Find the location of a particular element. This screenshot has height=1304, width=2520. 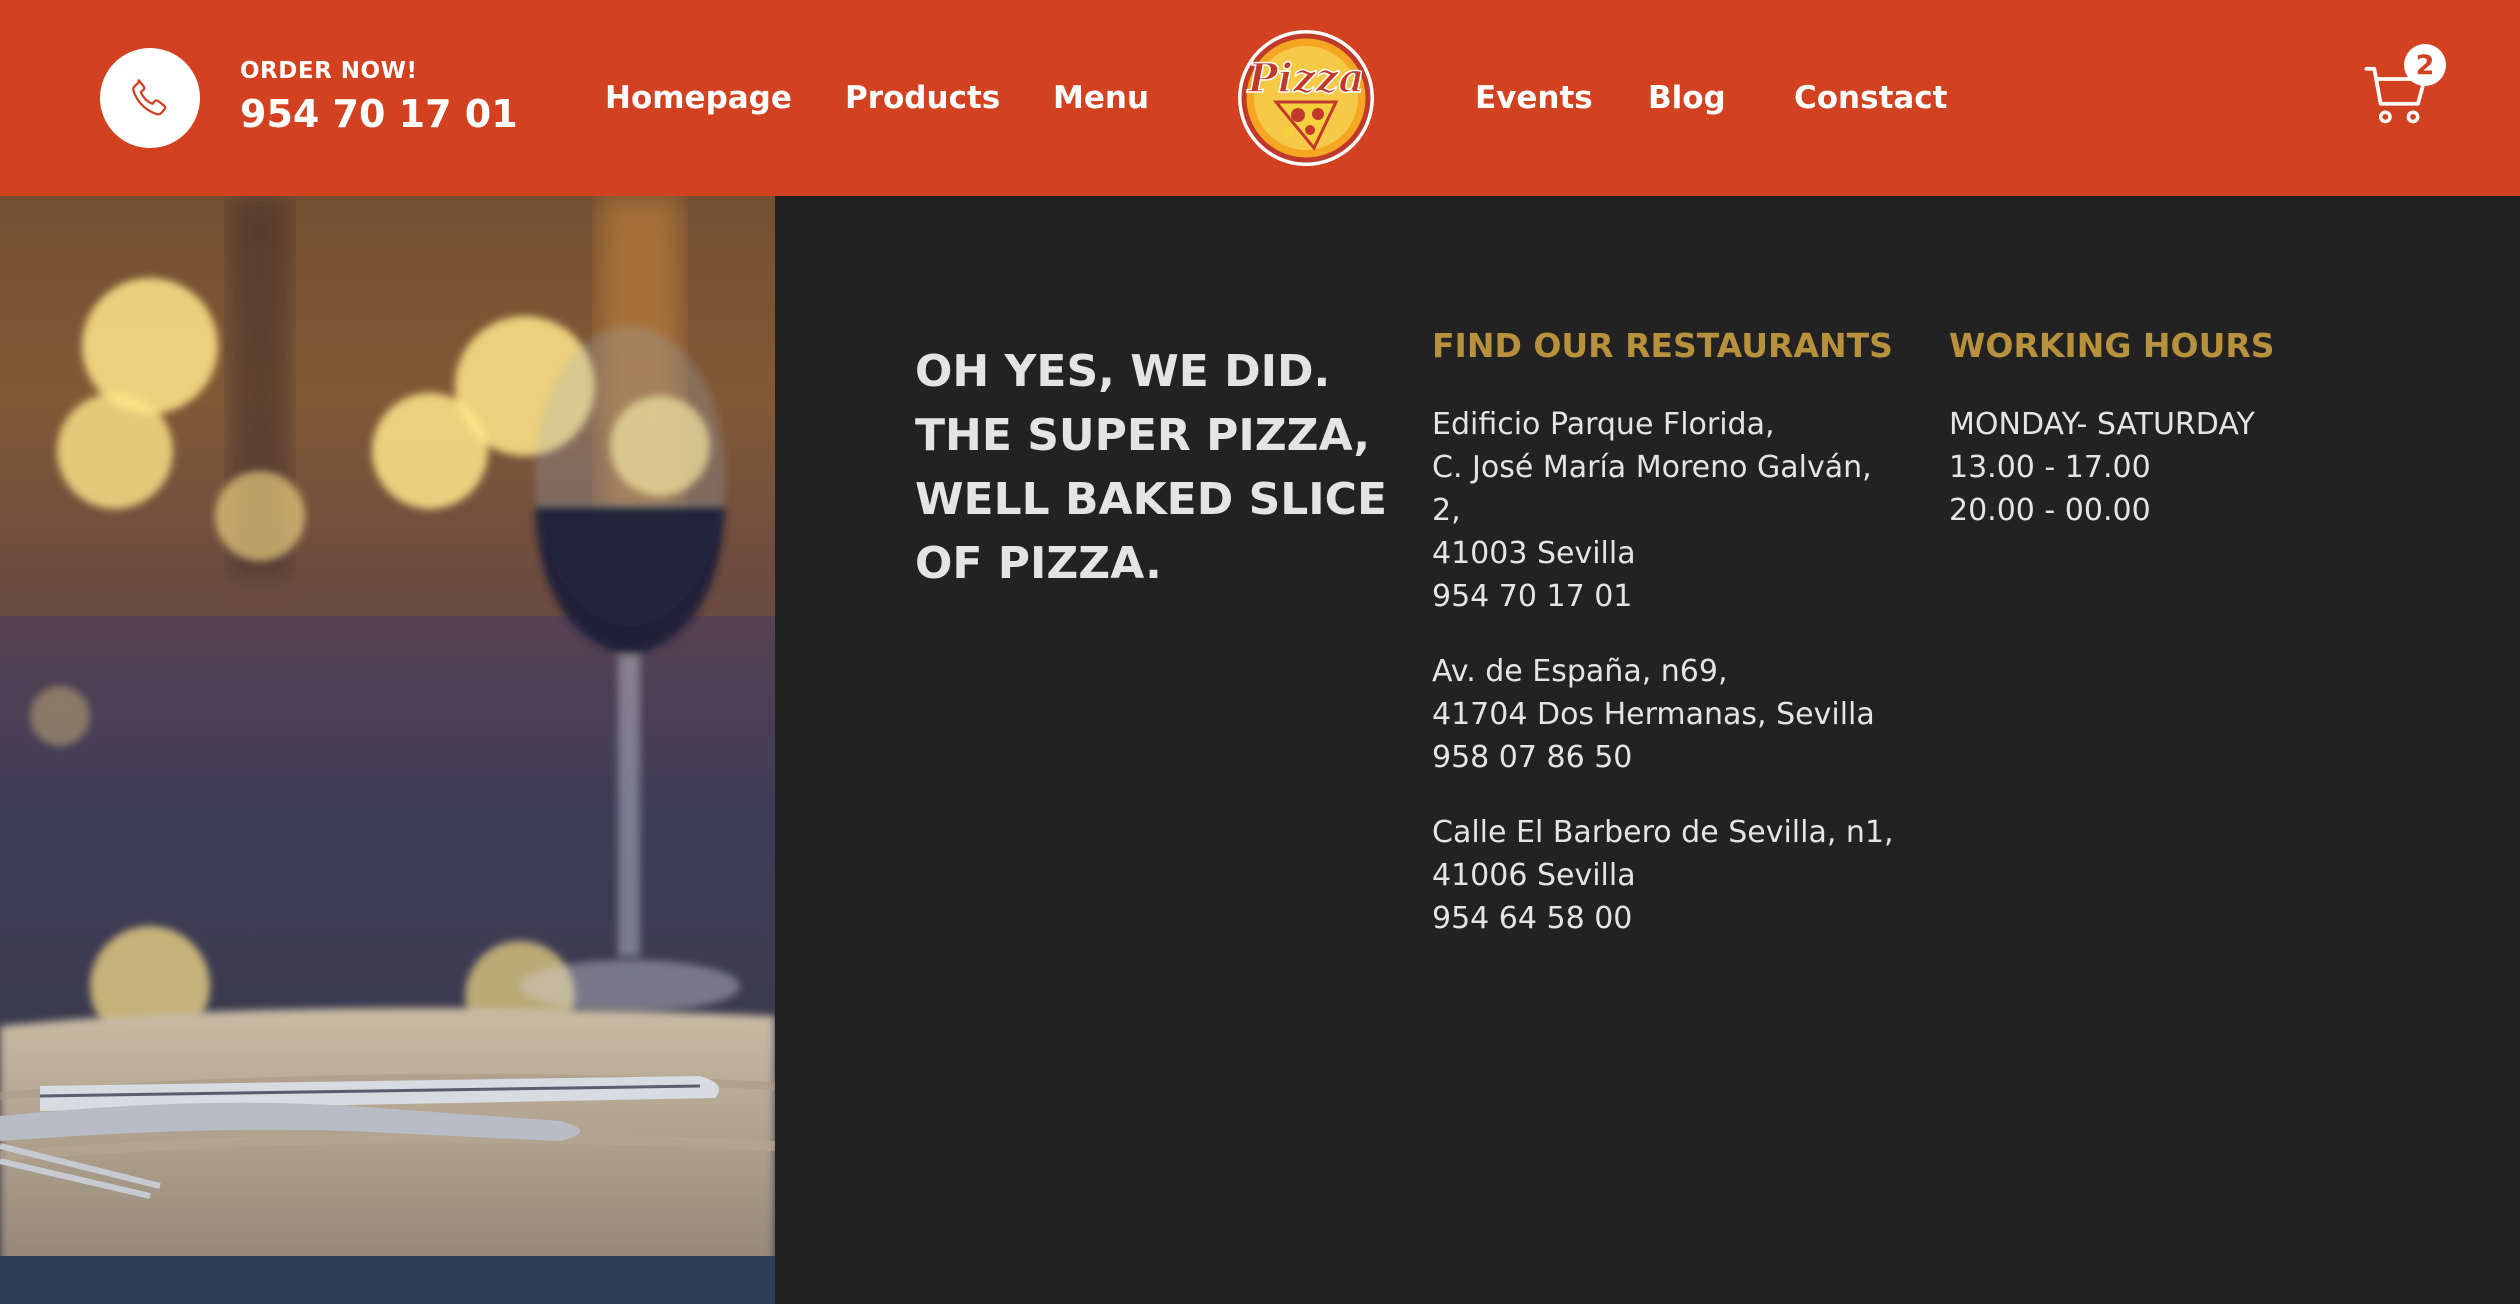

restaurants-title: FIND OUR RESTAURANTS is located at coordinates (1662, 345).